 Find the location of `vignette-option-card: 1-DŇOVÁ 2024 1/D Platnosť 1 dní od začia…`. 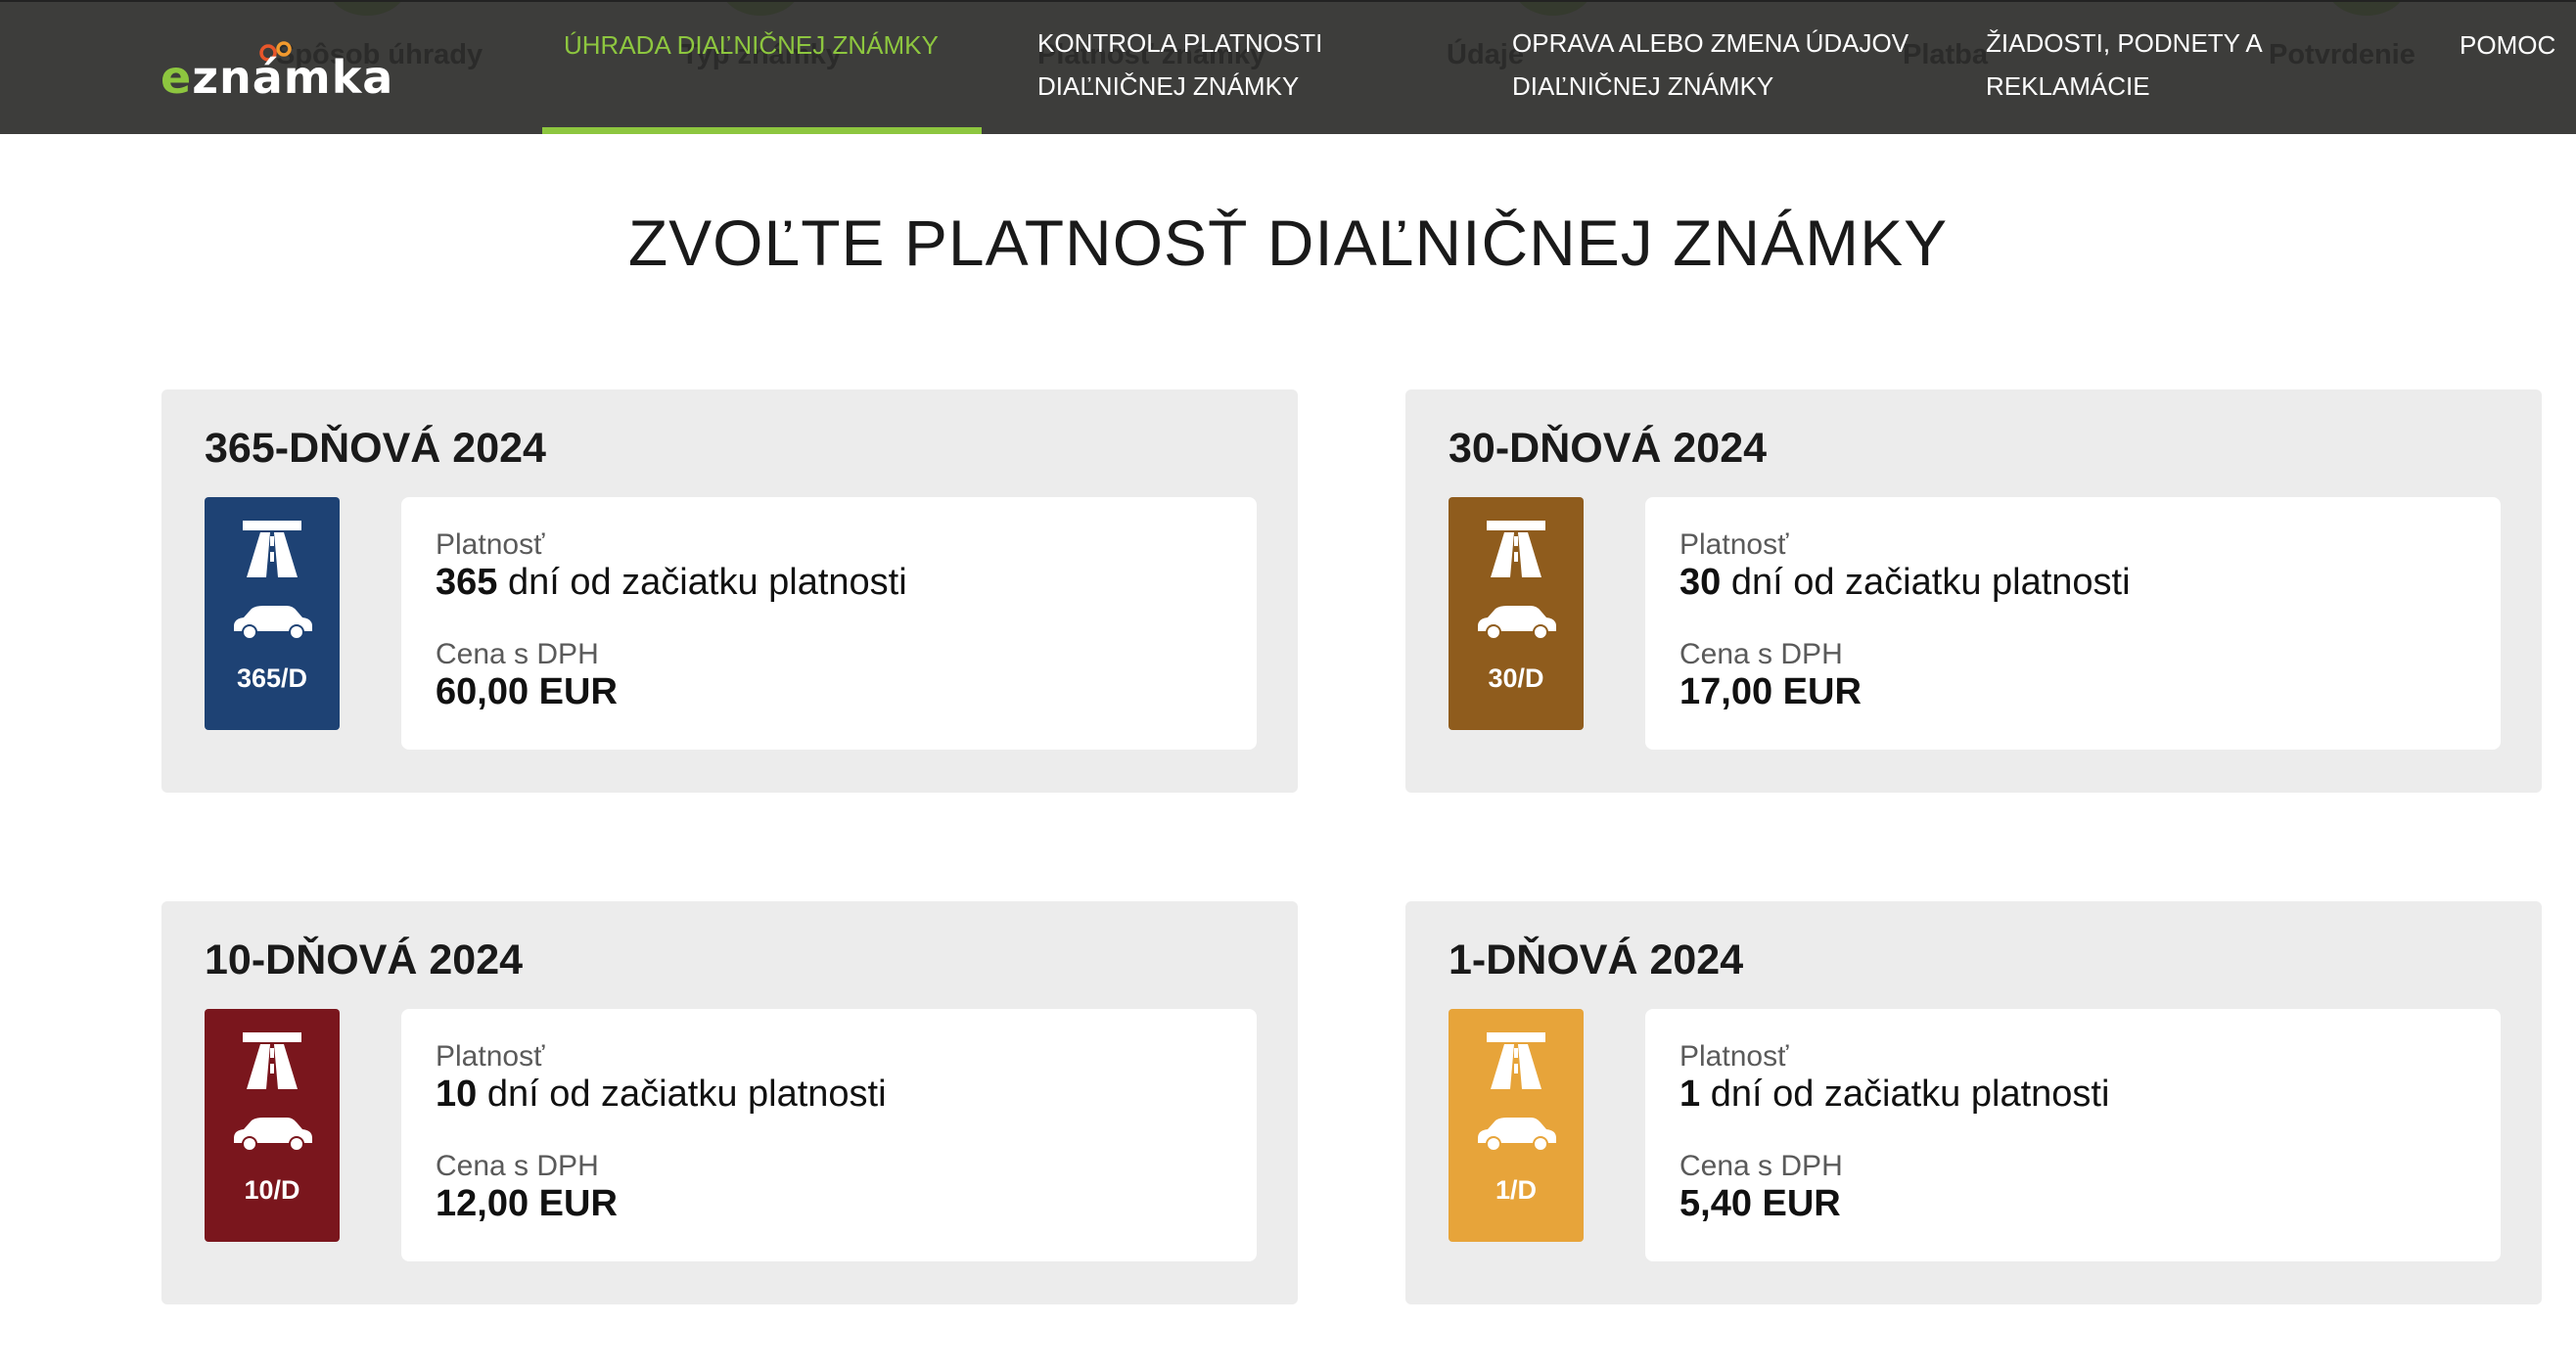

vignette-option-card: 1-DŇOVÁ 2024 1/D Platnosť 1 dní od začia… is located at coordinates (1974, 1102).